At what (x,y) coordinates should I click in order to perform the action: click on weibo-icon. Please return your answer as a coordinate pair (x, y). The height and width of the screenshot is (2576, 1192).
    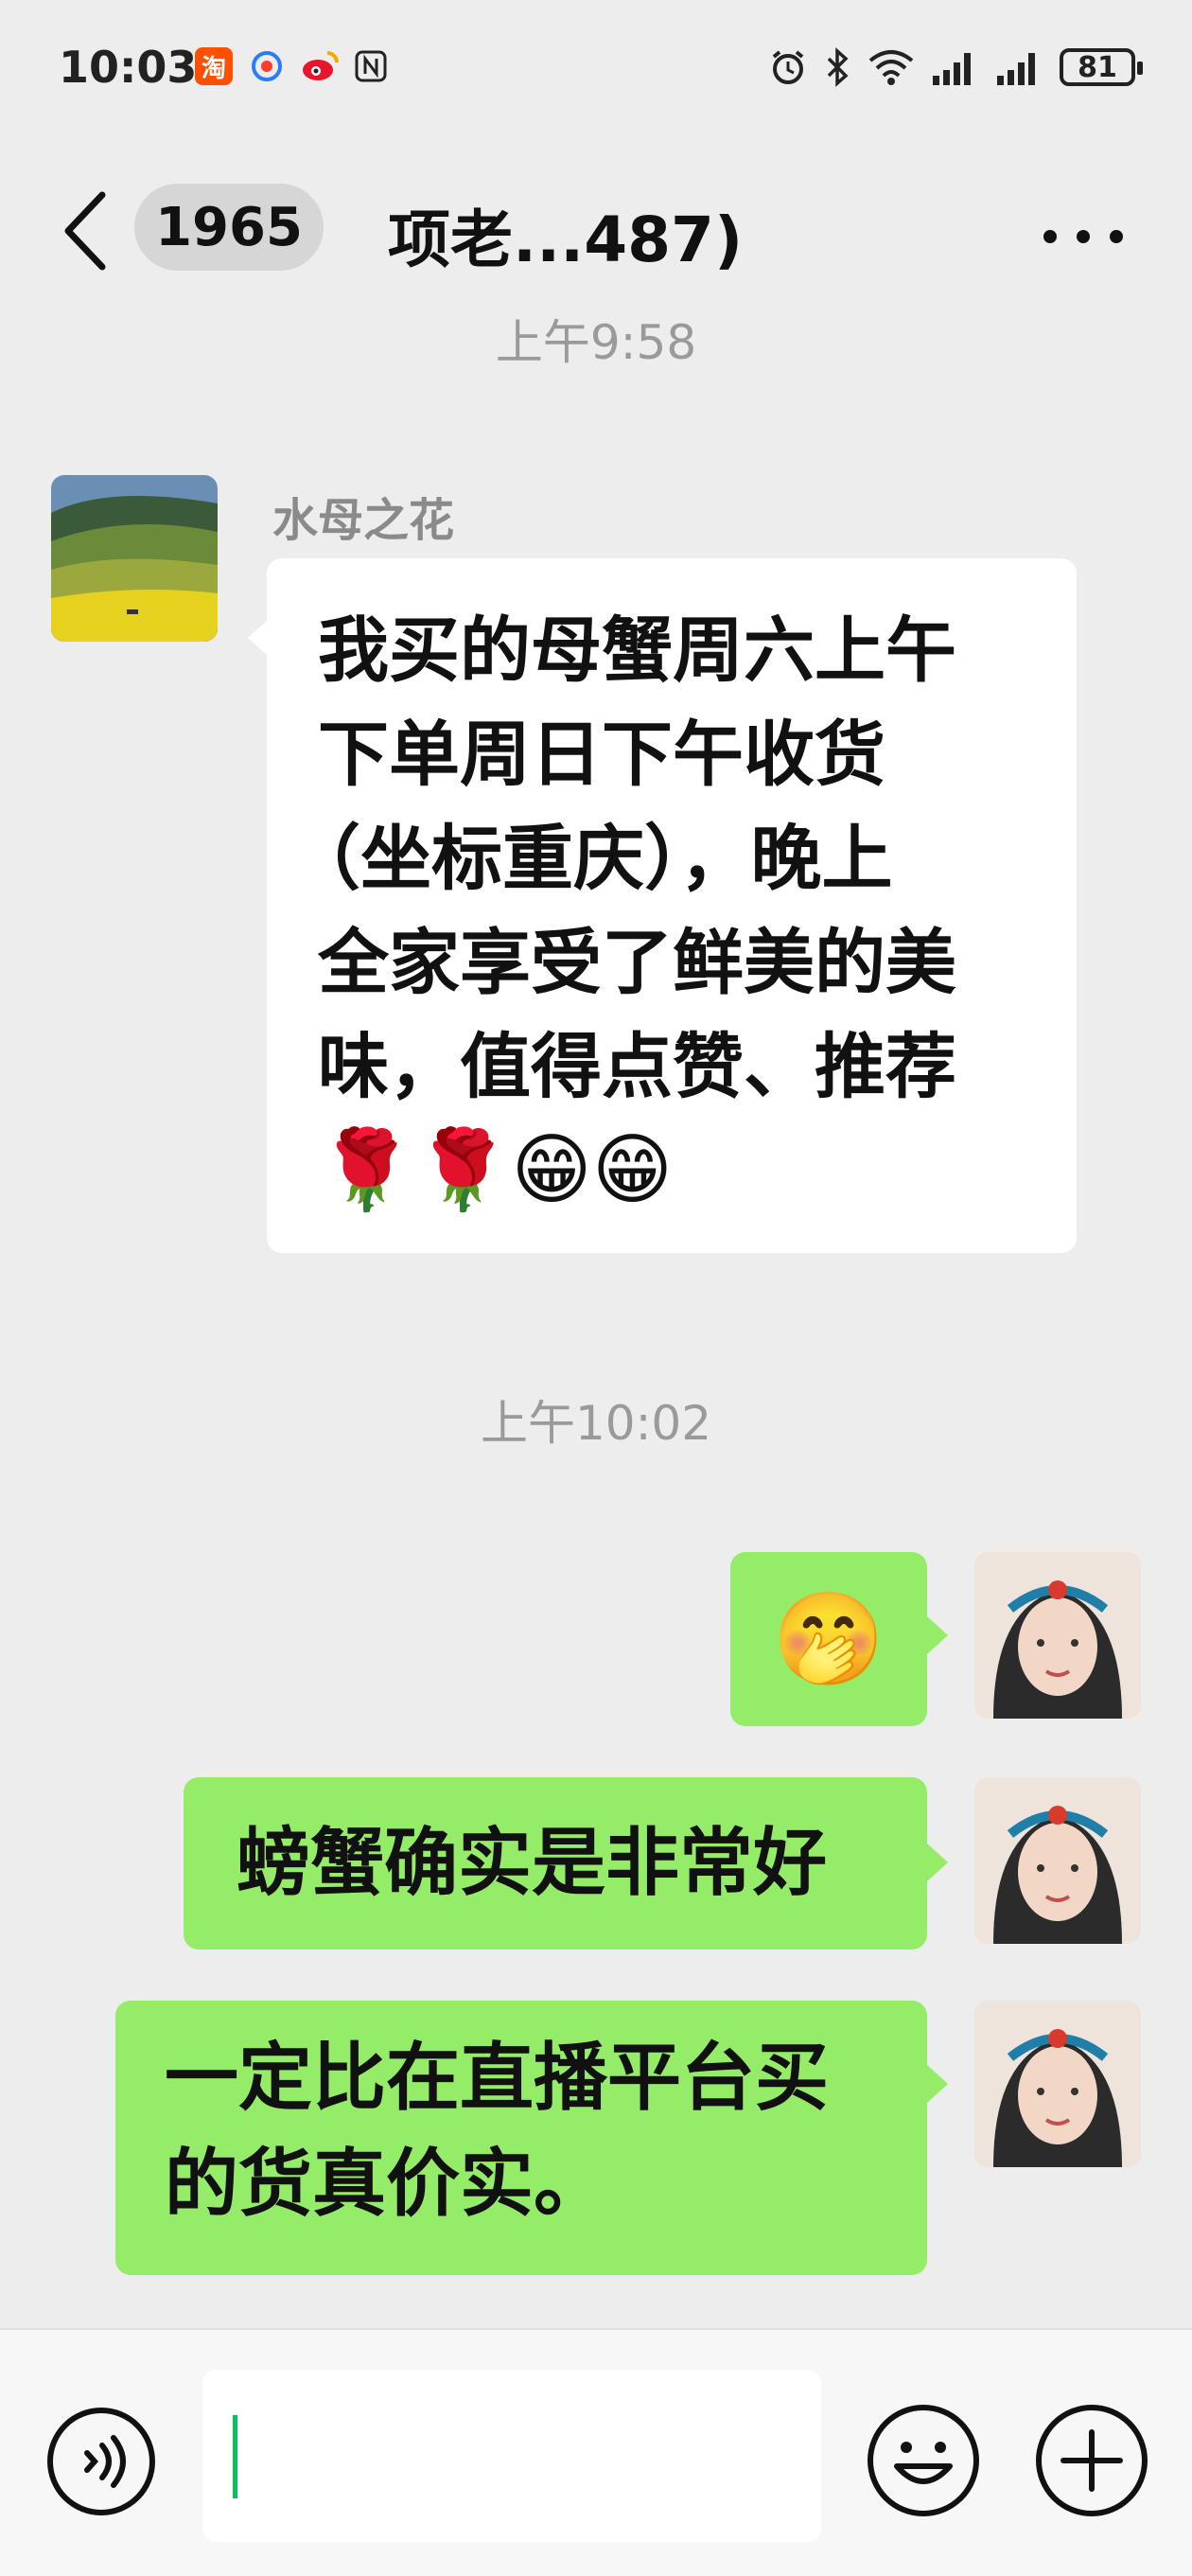
    Looking at the image, I should click on (320, 66).